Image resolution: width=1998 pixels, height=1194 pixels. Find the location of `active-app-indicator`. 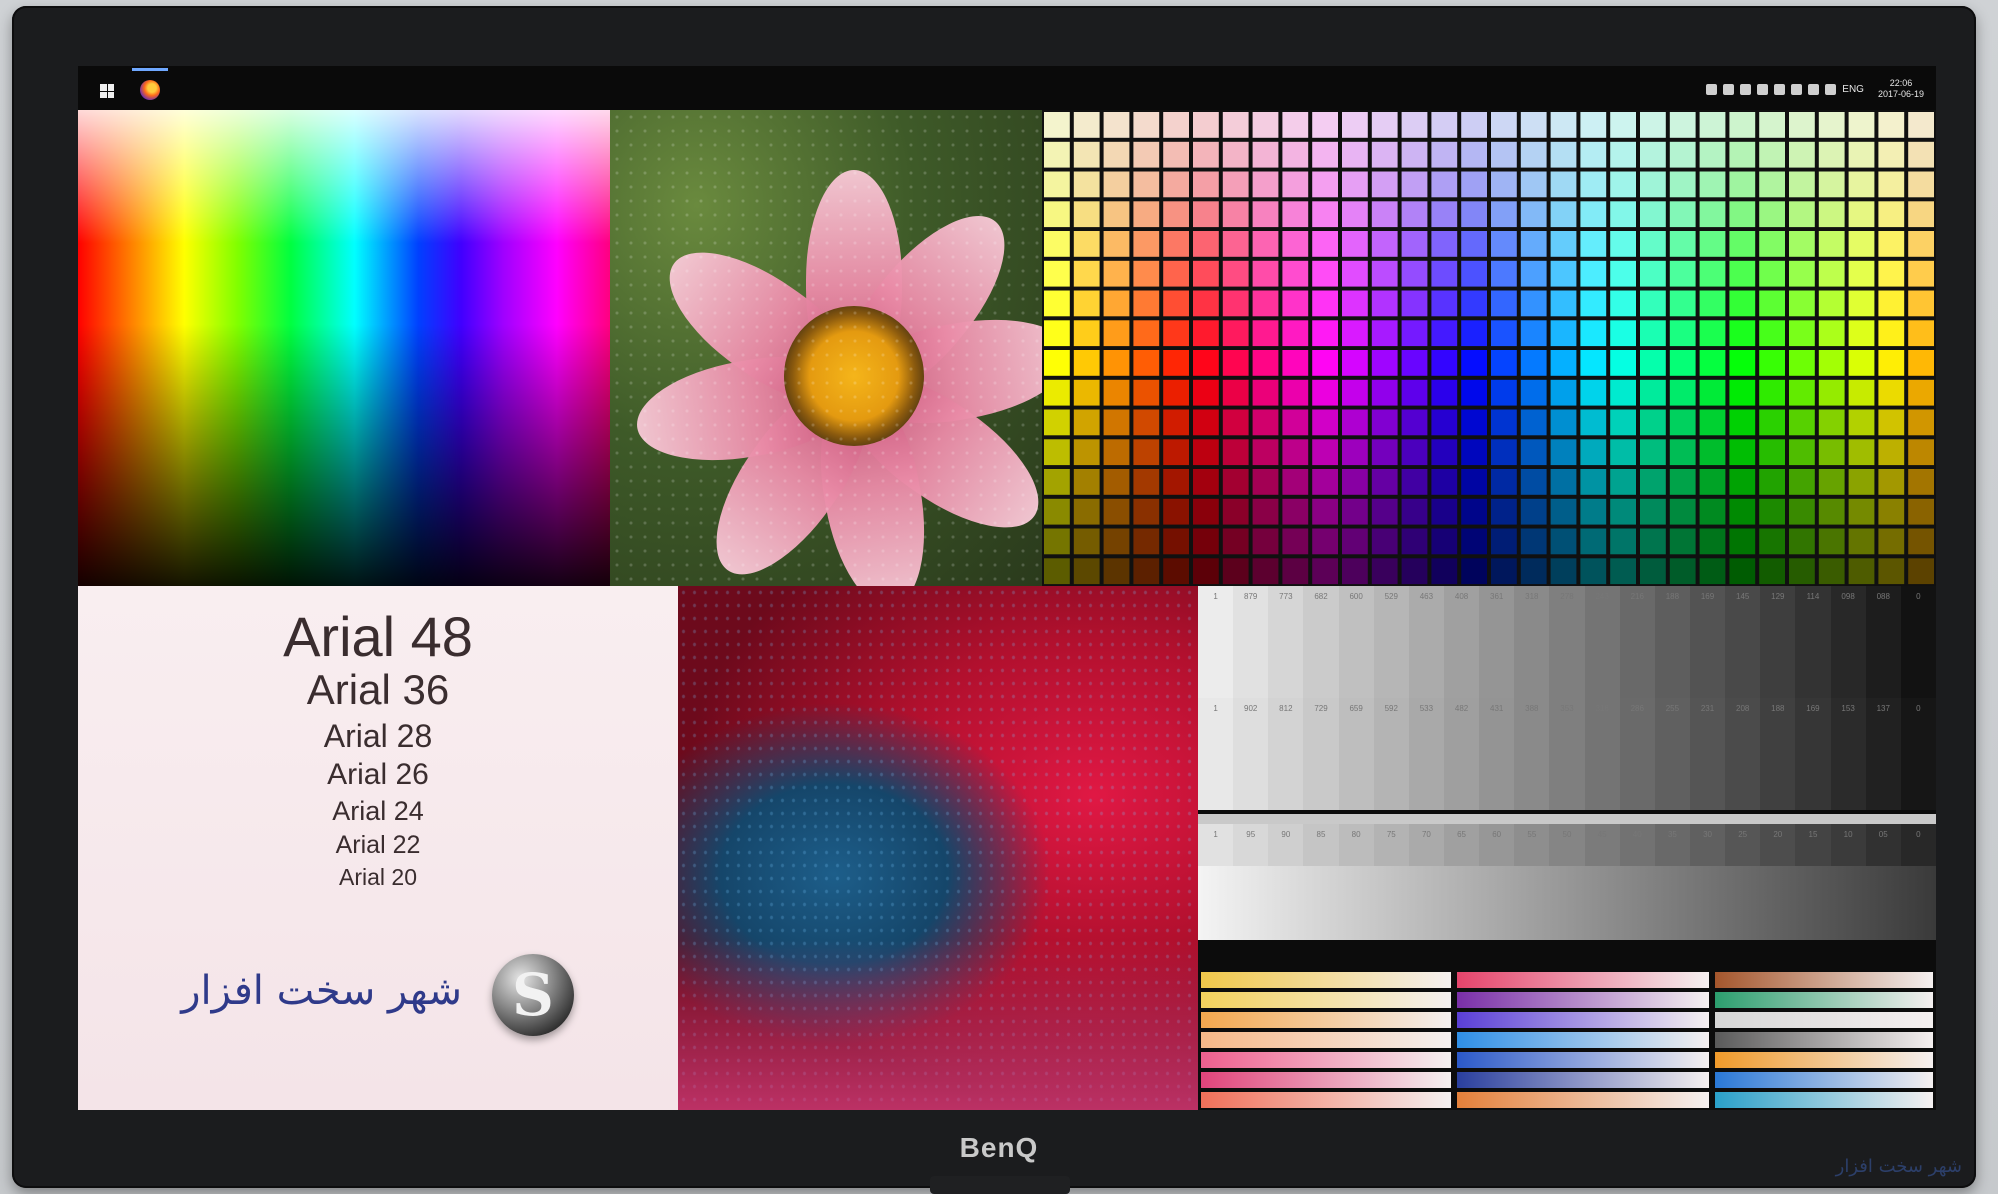

active-app-indicator is located at coordinates (150, 69).